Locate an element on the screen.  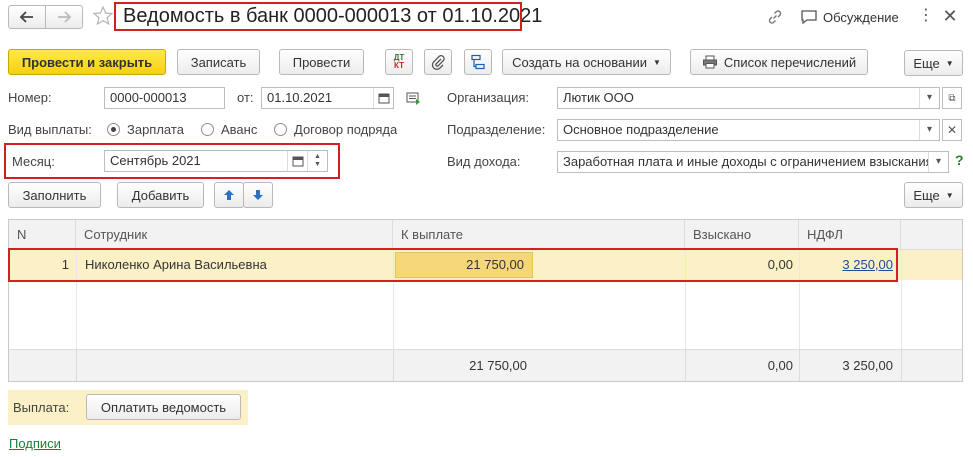
attachment-button is located at coordinates (438, 62).